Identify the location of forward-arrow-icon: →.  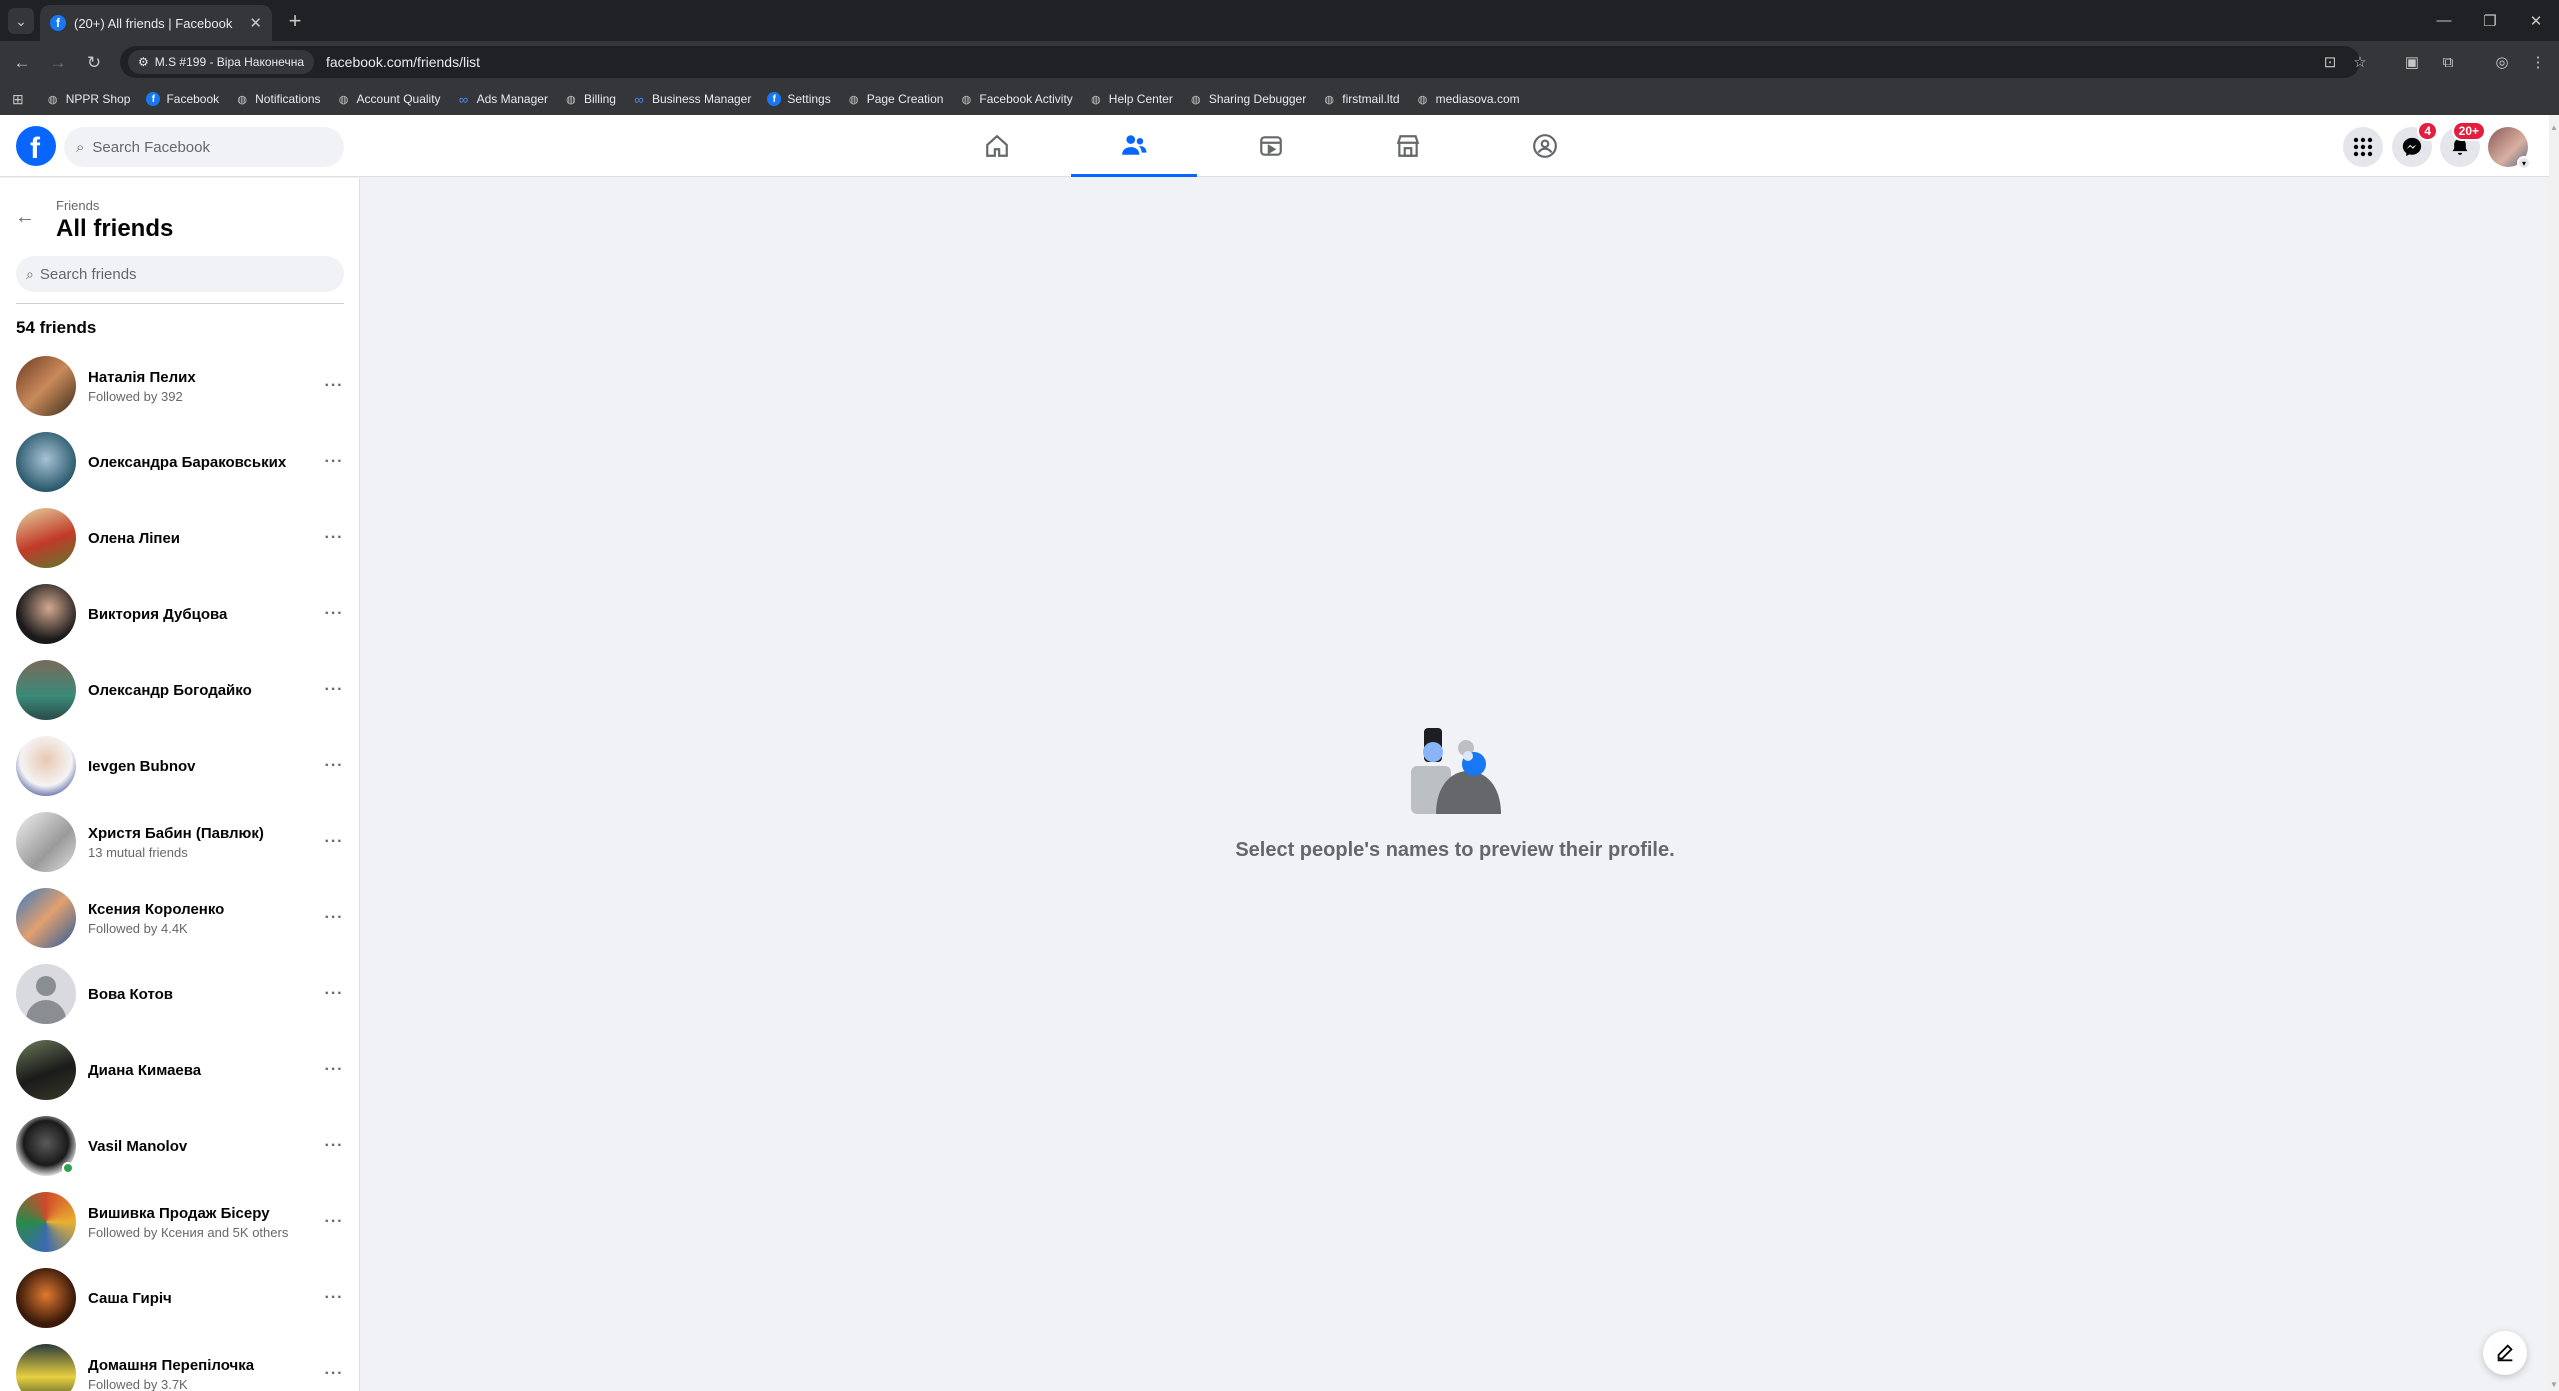
(58, 63).